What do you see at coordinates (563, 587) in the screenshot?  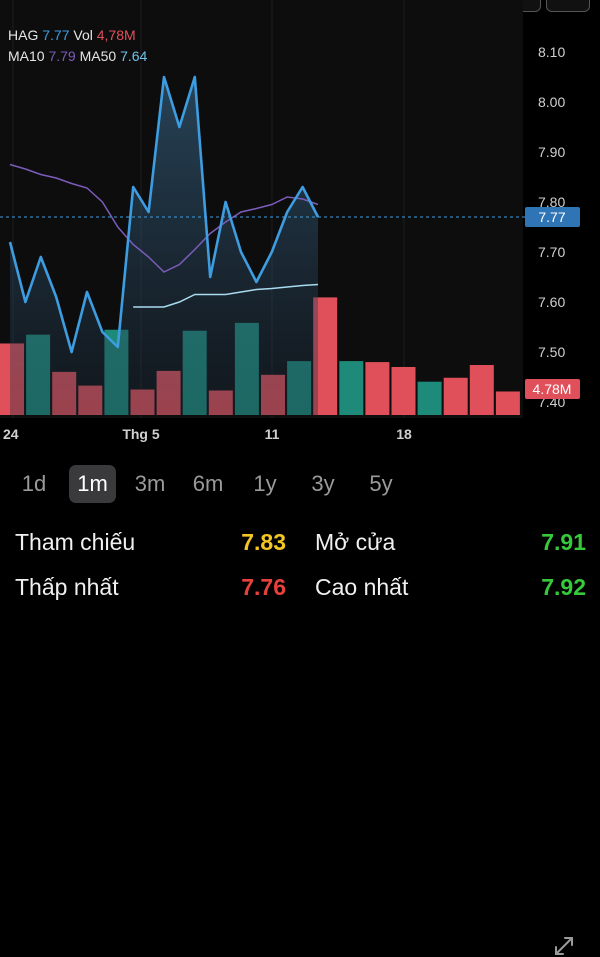 I see `high-price-value: 7.92` at bounding box center [563, 587].